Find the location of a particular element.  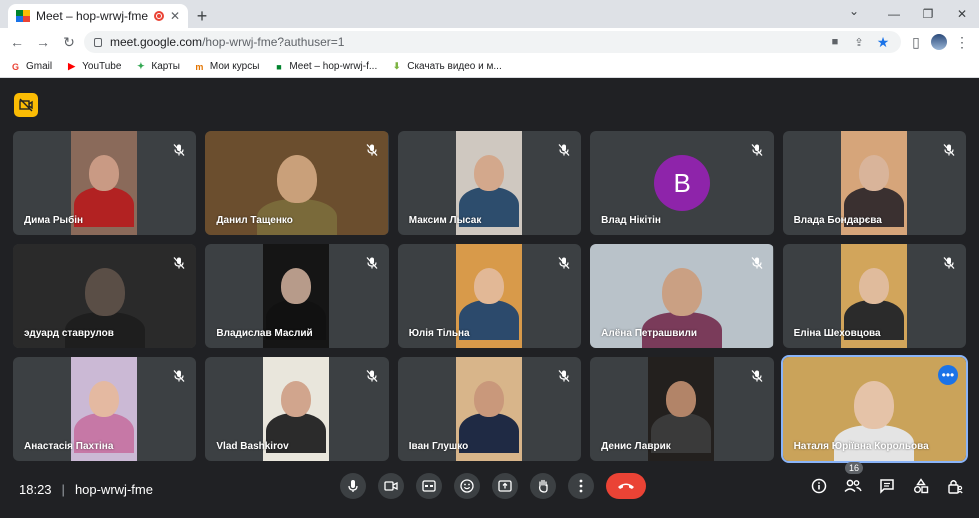

gmail-icon: G is located at coordinates (15, 66).